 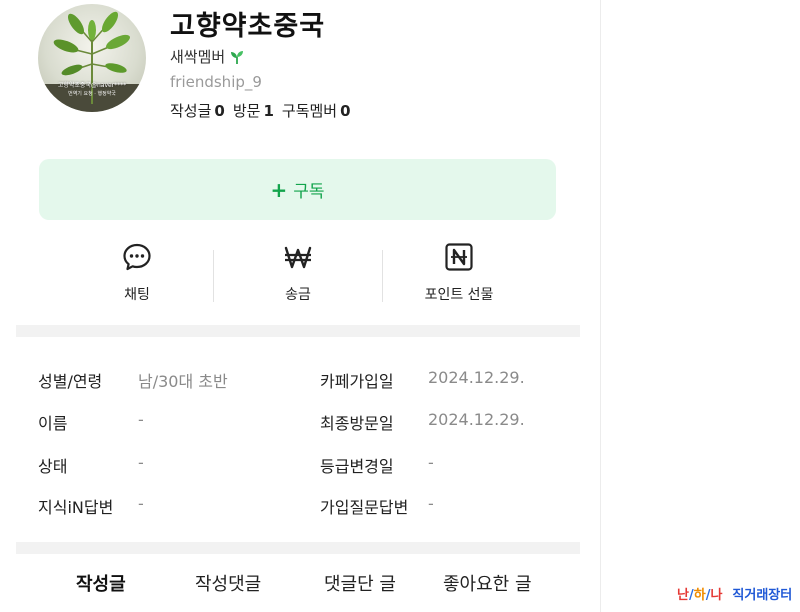 I want to click on cafe-join-date-label: 카페가입일, so click(x=357, y=381).